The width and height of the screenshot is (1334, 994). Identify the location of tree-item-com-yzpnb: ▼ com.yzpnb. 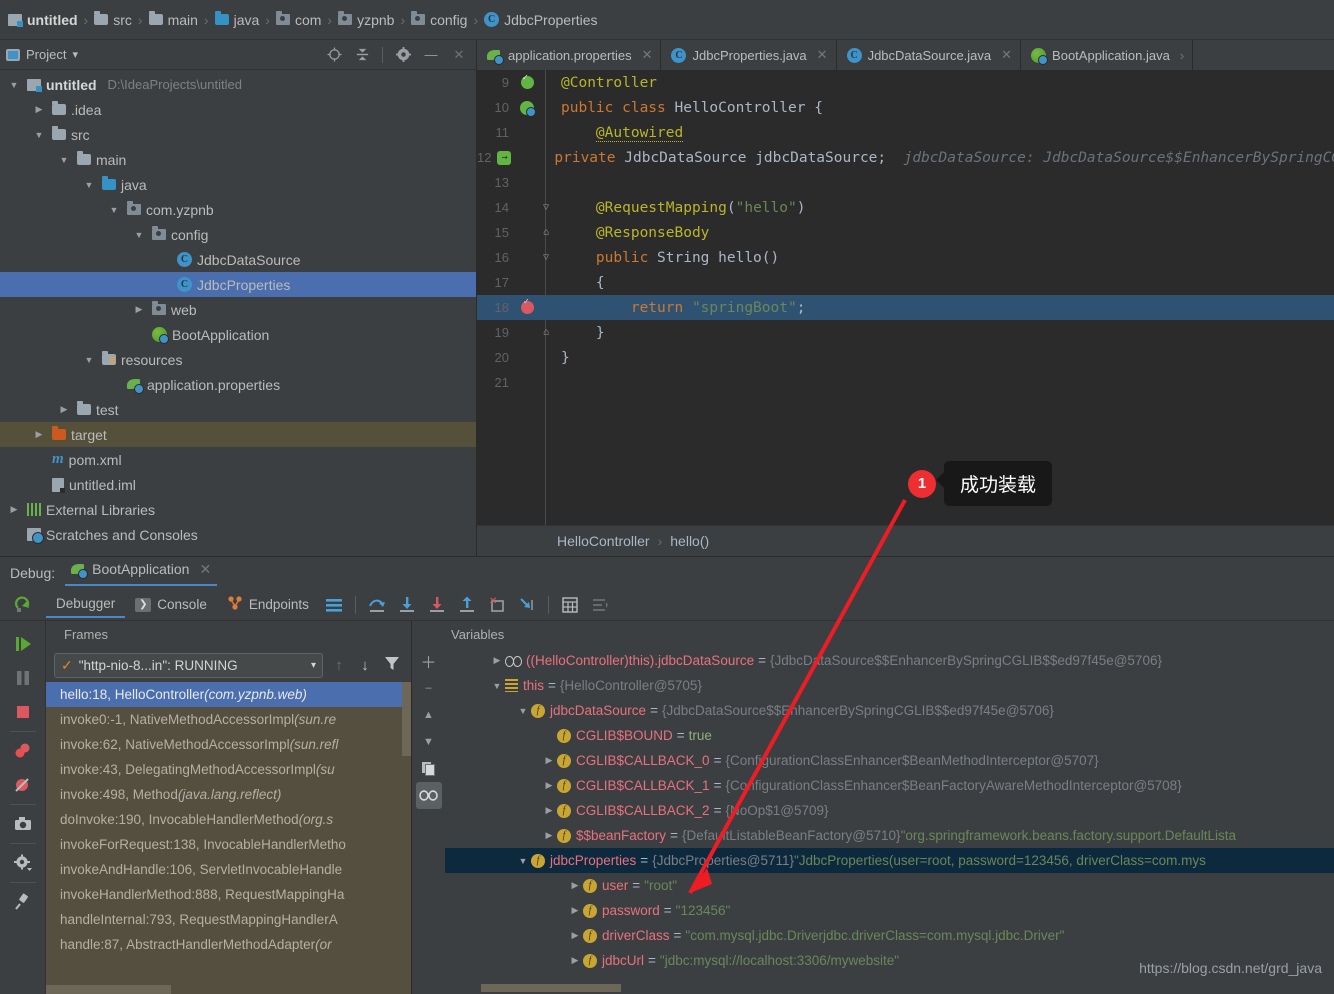
(238, 209).